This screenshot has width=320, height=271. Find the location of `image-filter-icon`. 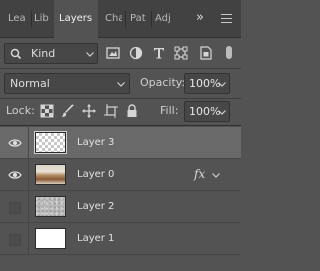

image-filter-icon is located at coordinates (113, 53).